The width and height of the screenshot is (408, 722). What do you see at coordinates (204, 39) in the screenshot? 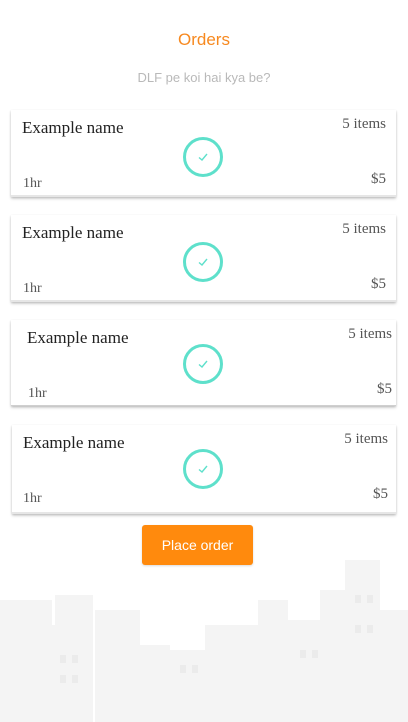
I see `page-title: Orders` at bounding box center [204, 39].